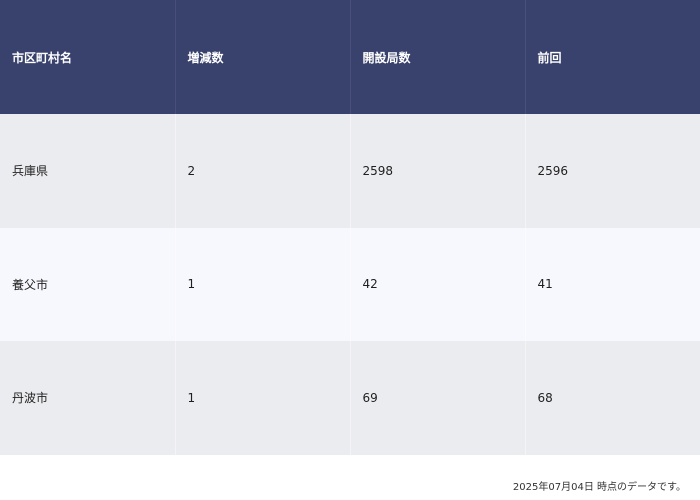 Image resolution: width=700 pixels, height=500 pixels. I want to click on cell-municipality: 丹波市, so click(88, 398).